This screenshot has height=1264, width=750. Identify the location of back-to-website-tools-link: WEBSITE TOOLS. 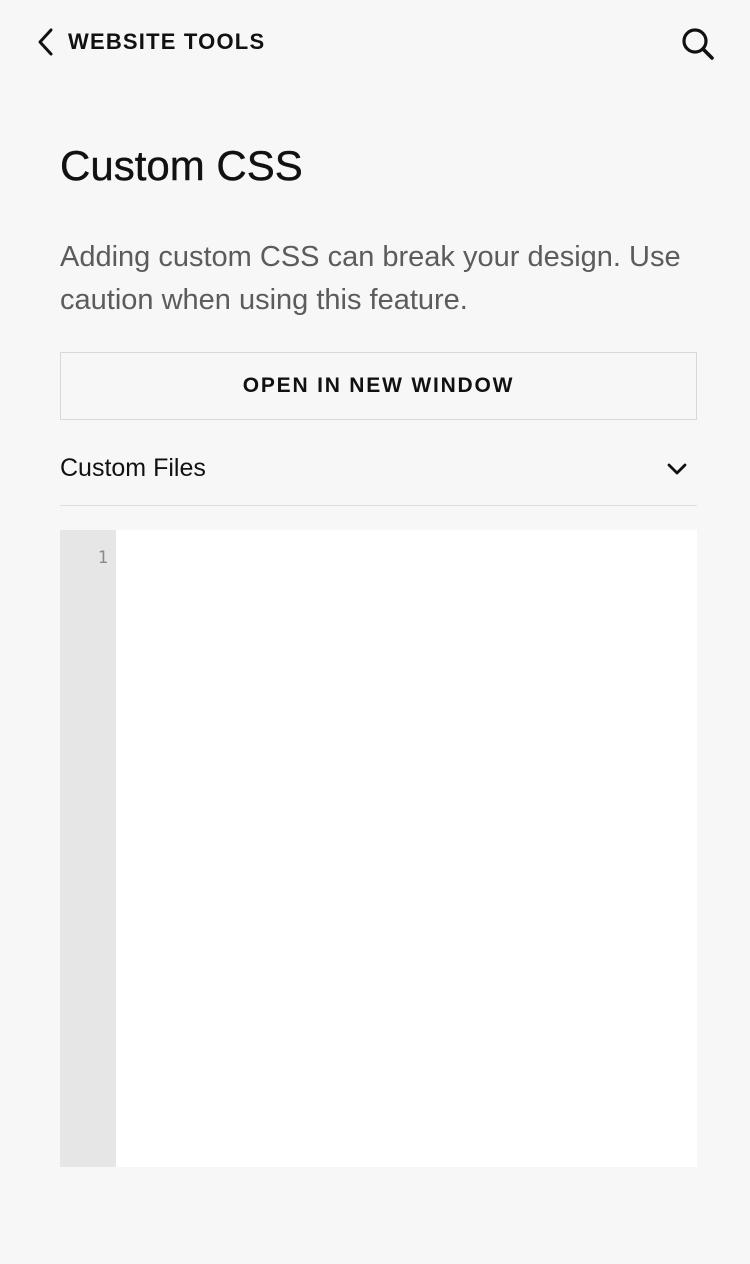
(149, 42).